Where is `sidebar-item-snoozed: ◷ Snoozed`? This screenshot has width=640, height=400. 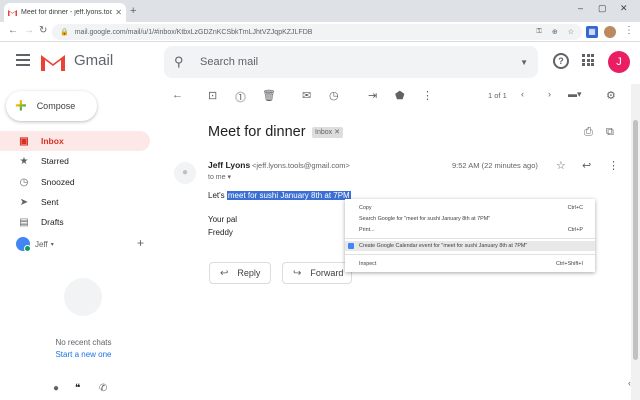 sidebar-item-snoozed: ◷ Snoozed is located at coordinates (75, 182).